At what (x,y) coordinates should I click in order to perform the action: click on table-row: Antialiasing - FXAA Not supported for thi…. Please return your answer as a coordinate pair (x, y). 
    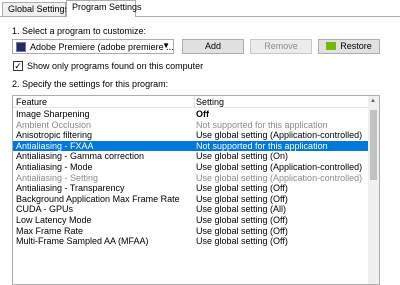
    Looking at the image, I should click on (190, 146).